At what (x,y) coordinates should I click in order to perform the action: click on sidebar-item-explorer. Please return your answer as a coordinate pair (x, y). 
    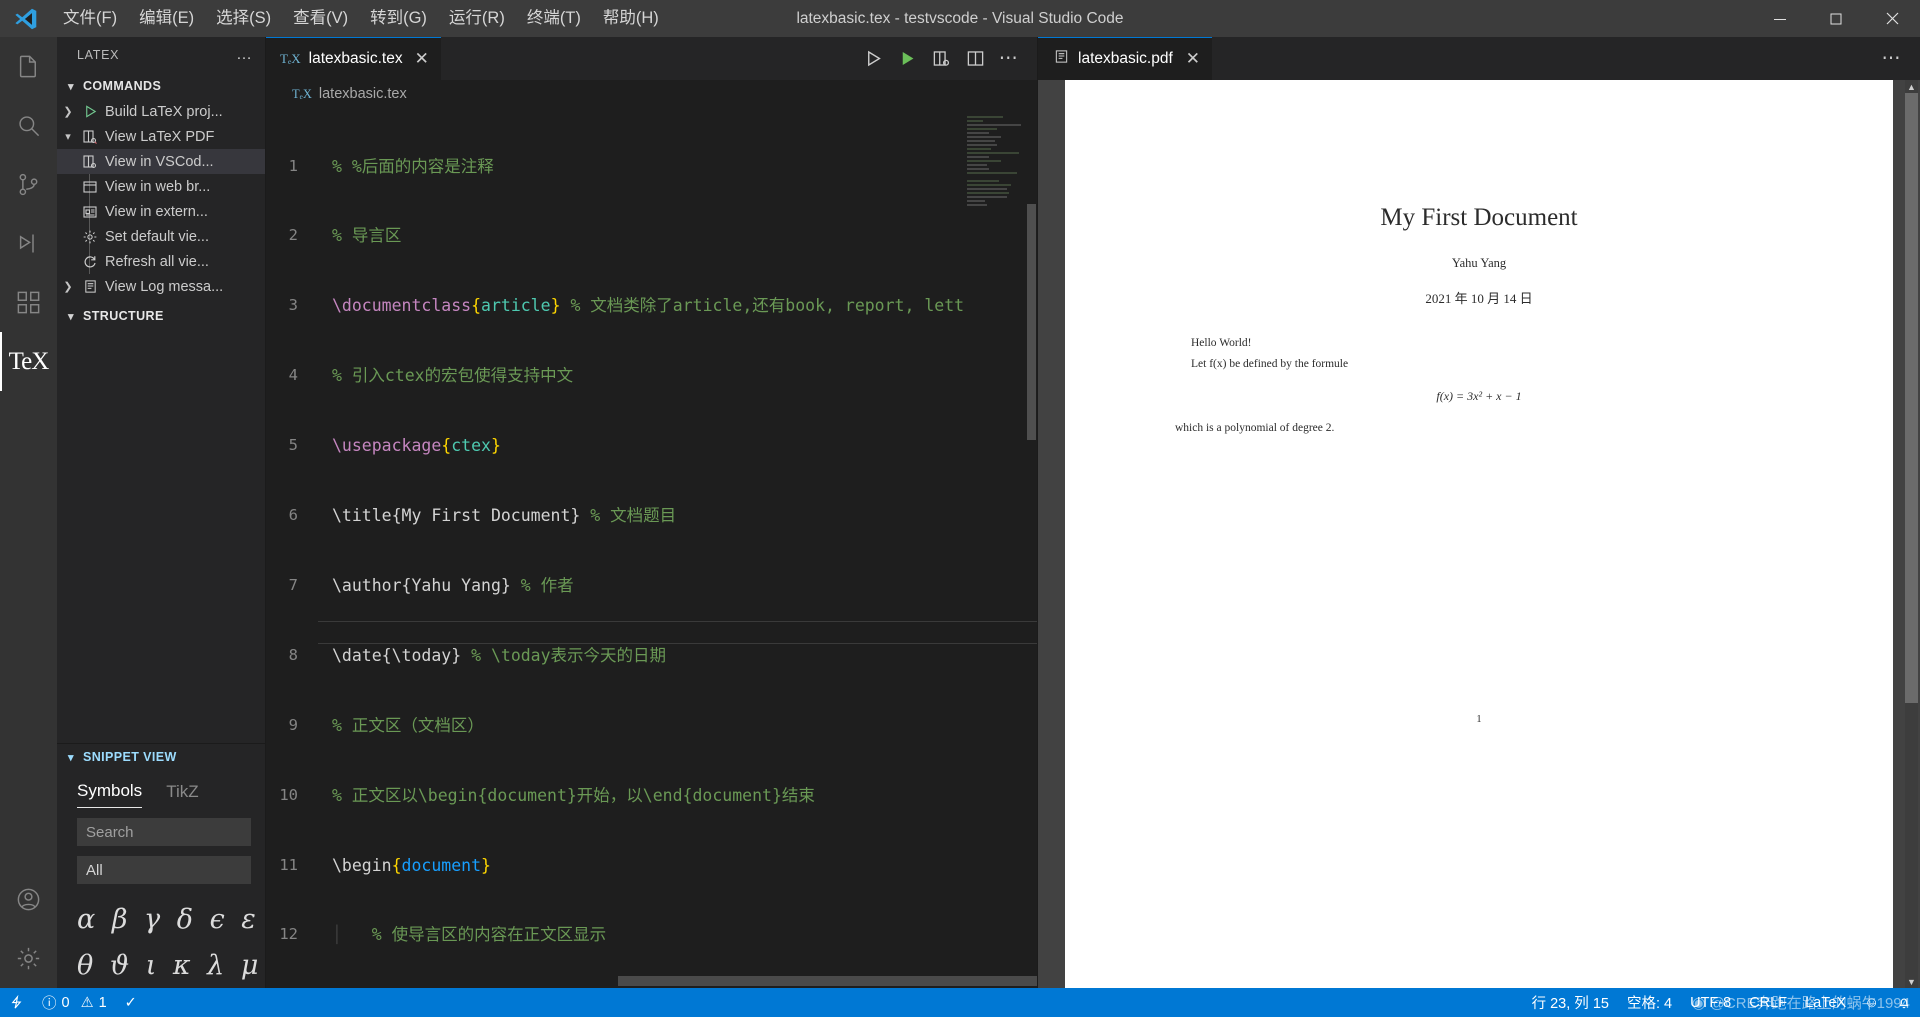
    Looking at the image, I should click on (28, 66).